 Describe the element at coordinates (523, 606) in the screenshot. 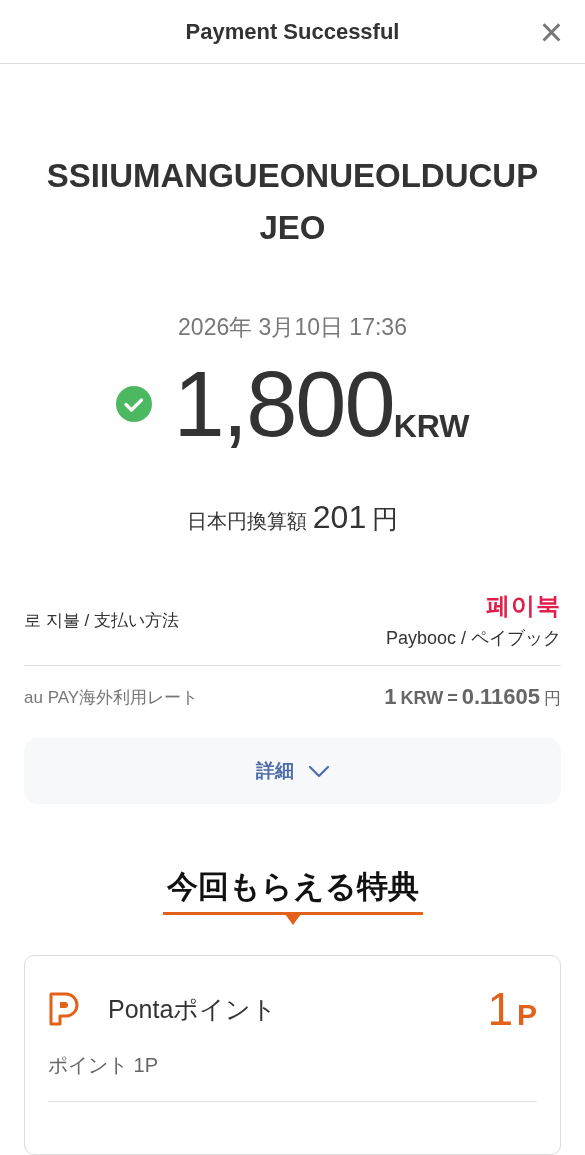

I see `paybooc-logo: 페이북` at that location.